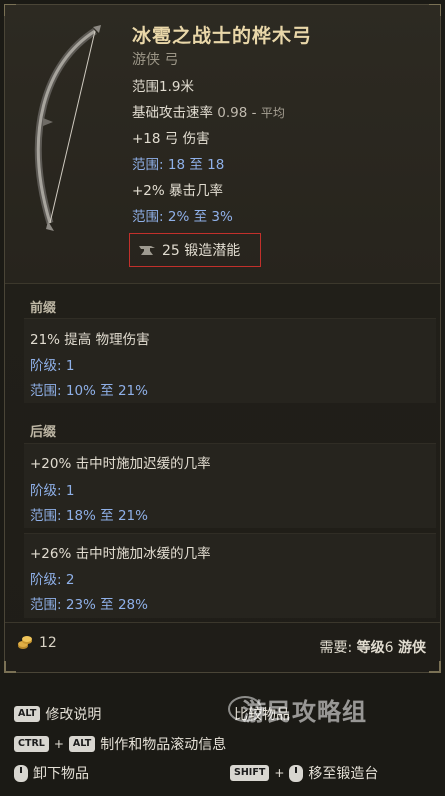  What do you see at coordinates (232, 113) in the screenshot?
I see `attack-speed-value: 0.98` at bounding box center [232, 113].